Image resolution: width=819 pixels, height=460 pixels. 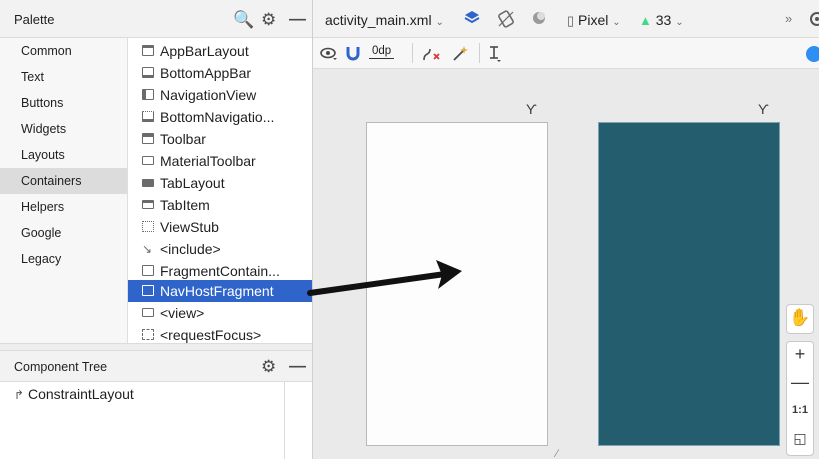 What do you see at coordinates (80, 394) in the screenshot?
I see `tree-node-label: ConstraintLayout` at bounding box center [80, 394].